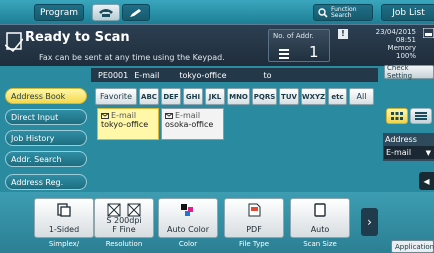  What do you see at coordinates (401, 48) in the screenshot?
I see `memory-label: Memory` at bounding box center [401, 48].